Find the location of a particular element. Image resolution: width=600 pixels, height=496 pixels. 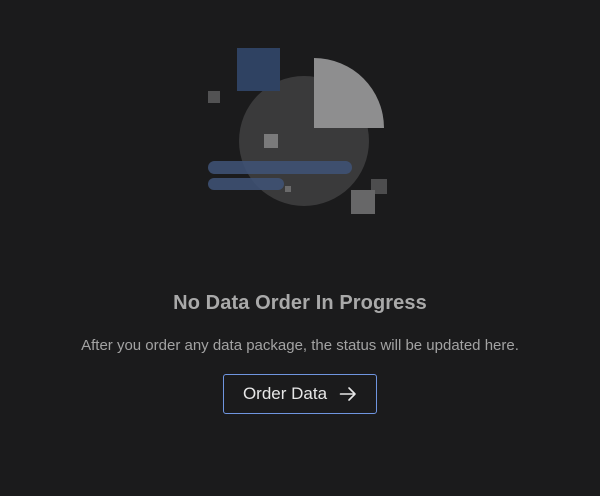

order-data-button: Order Data is located at coordinates (300, 394).